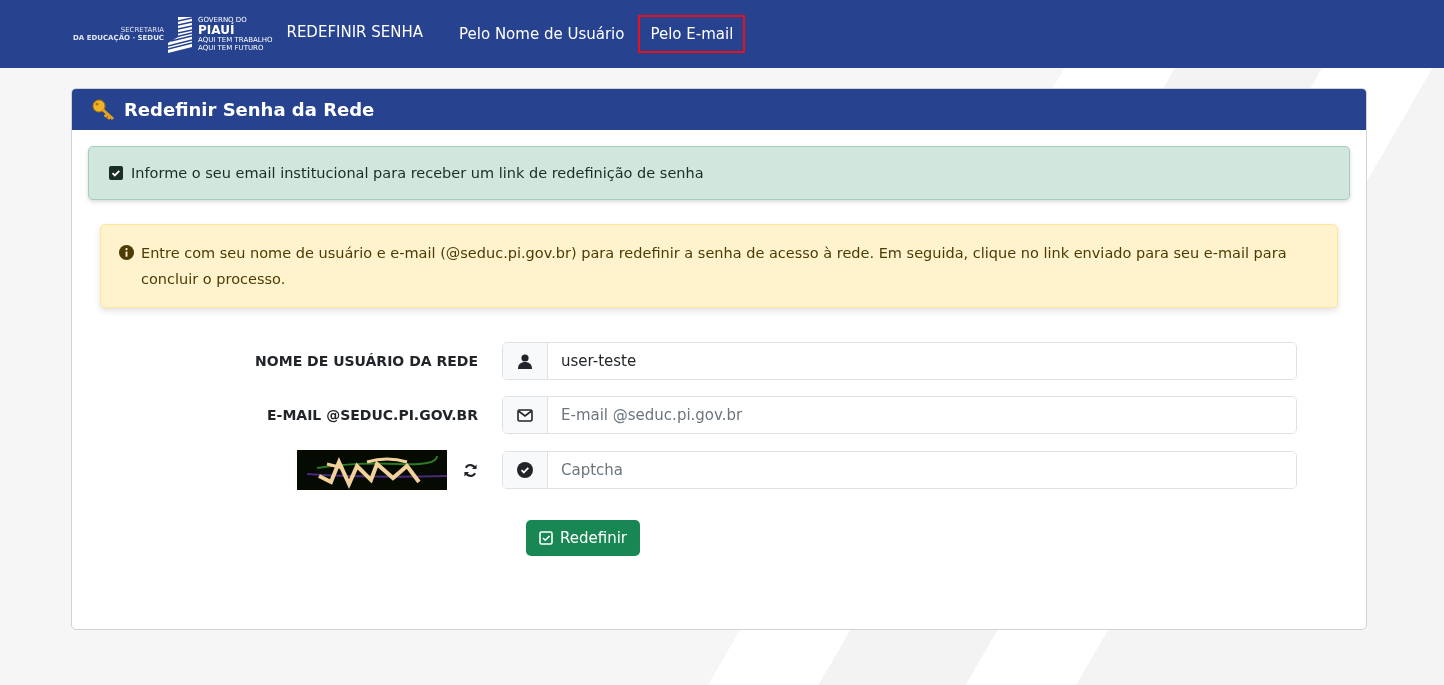  I want to click on alert-text: Entre com seu nome de usuário e e-mail (@seduc.pi.gov.br) para redefinir a senha de acesso à rede. Em seguida, clique no link enviado para seu e-mail para concluir o processo., so click(714, 266).